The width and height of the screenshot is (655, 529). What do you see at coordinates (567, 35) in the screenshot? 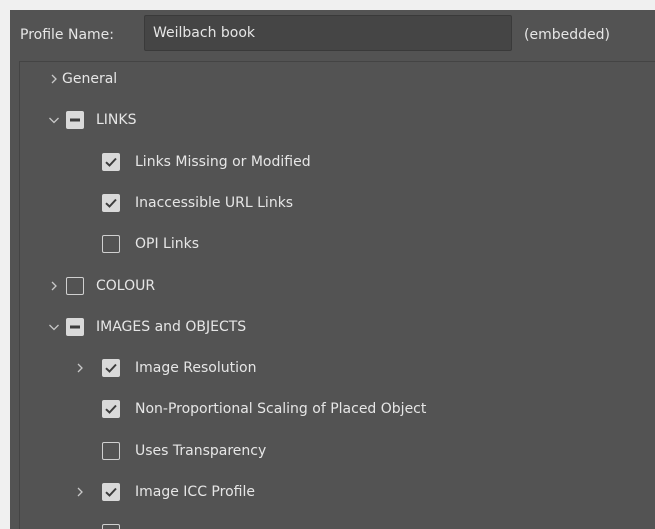
I see `embedded-label: (embedded)` at bounding box center [567, 35].